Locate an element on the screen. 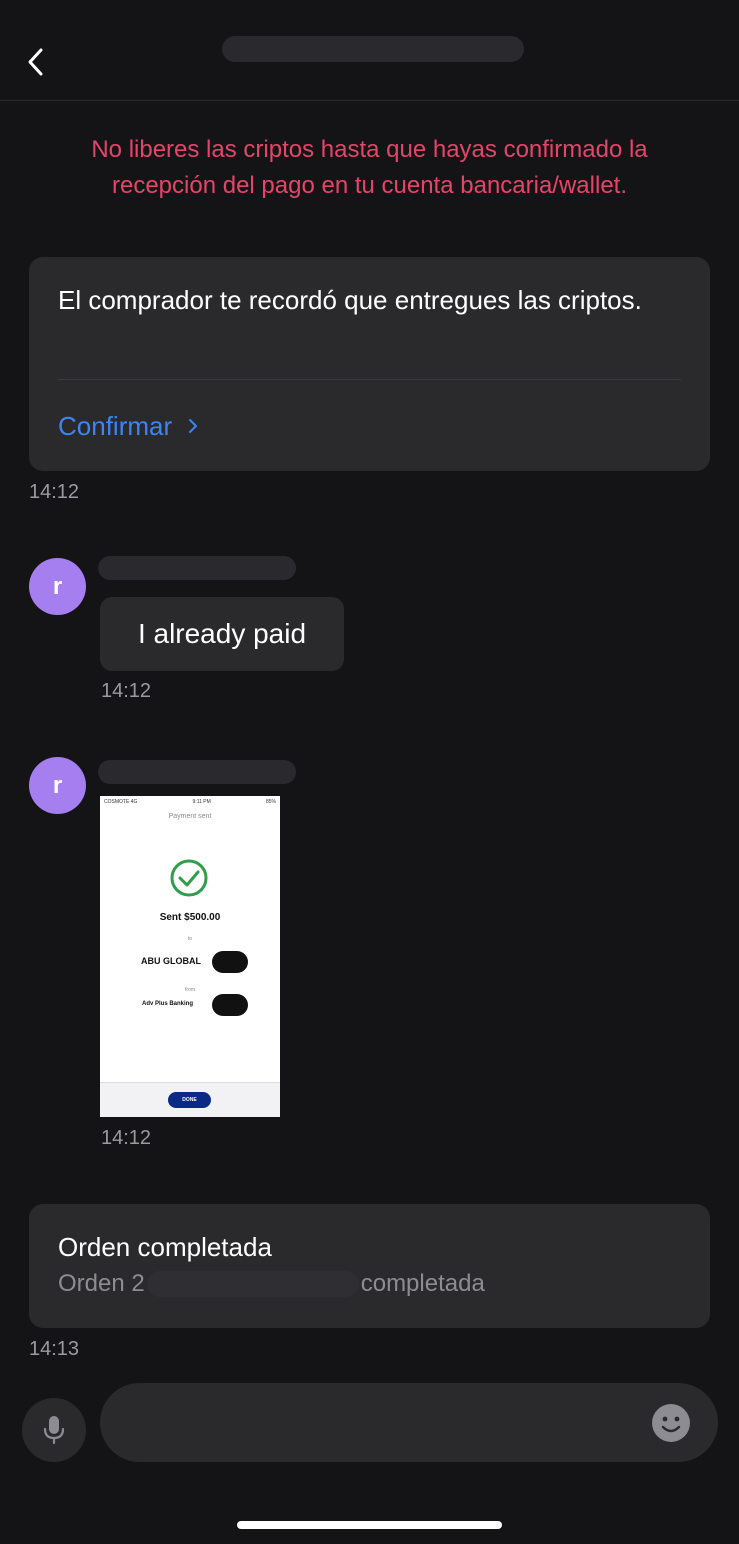 This screenshot has width=739, height=1544. message-time: 14:13 is located at coordinates (54, 1349).